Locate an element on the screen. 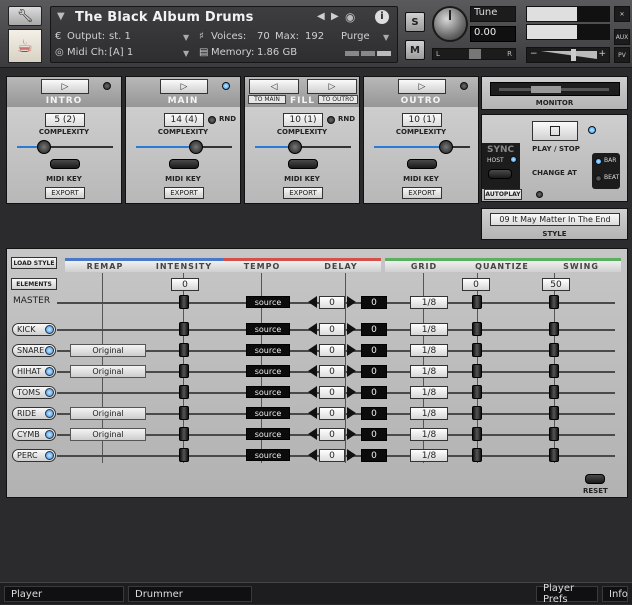 The width and height of the screenshot is (632, 605). element-cymb-led is located at coordinates (49, 434).